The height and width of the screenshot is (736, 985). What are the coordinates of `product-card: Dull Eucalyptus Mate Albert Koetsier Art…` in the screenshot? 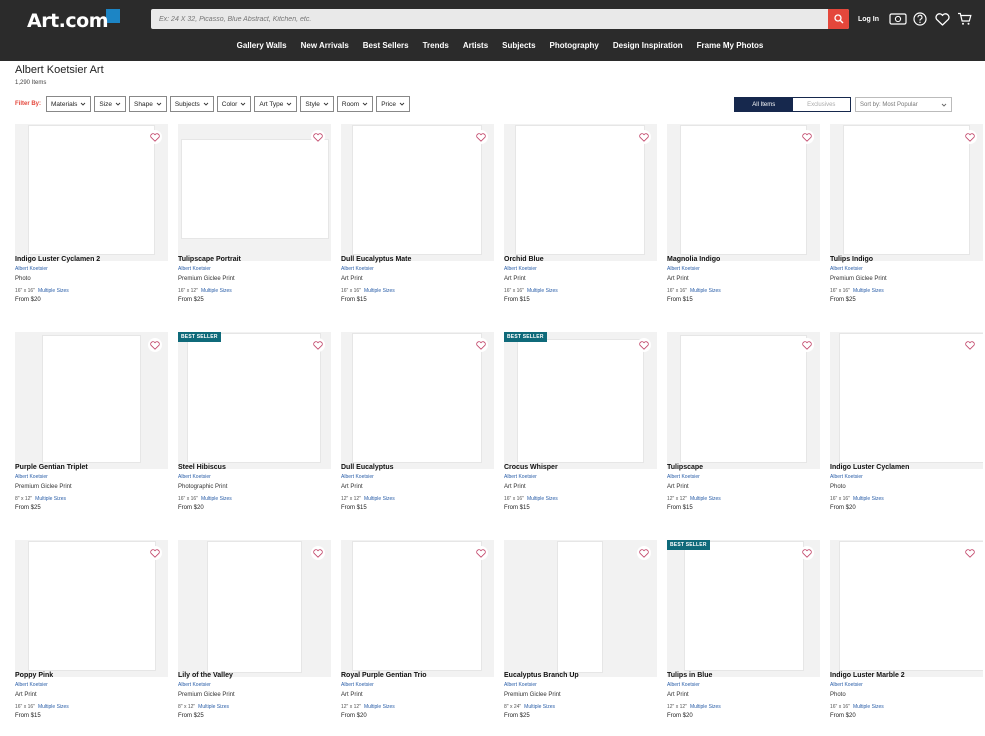 It's located at (417, 219).